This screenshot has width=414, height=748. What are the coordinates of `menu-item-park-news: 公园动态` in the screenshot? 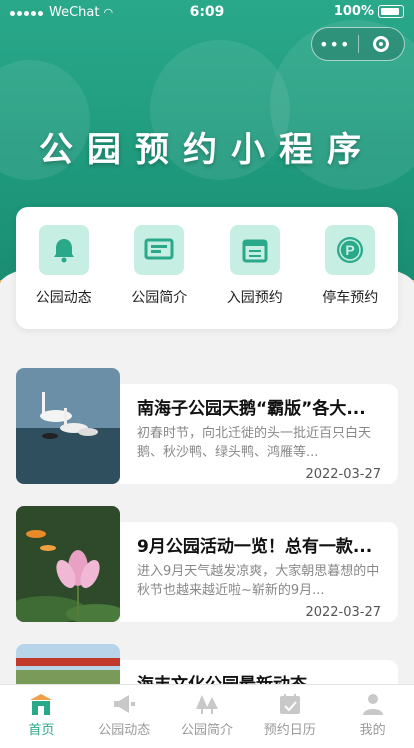 It's located at (64, 266).